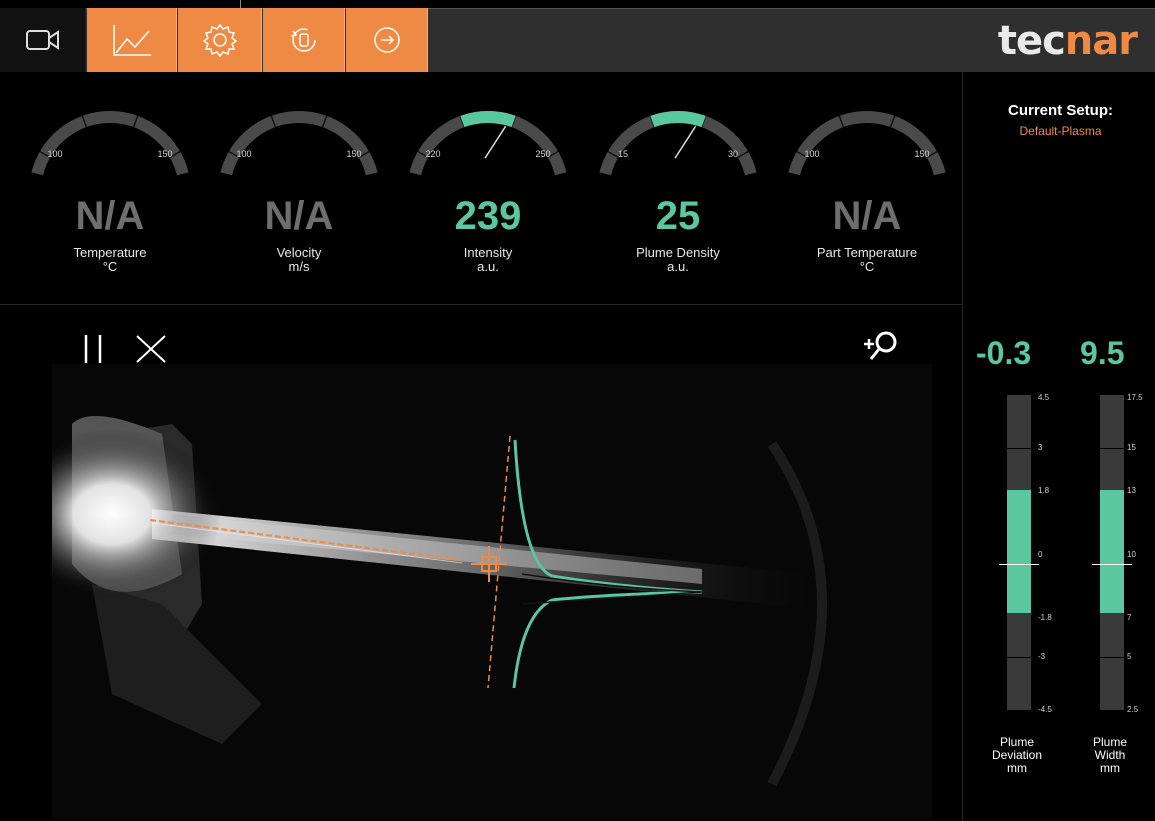 The image size is (1155, 821). What do you see at coordinates (110, 252) in the screenshot?
I see `gauge-label: Temperature` at bounding box center [110, 252].